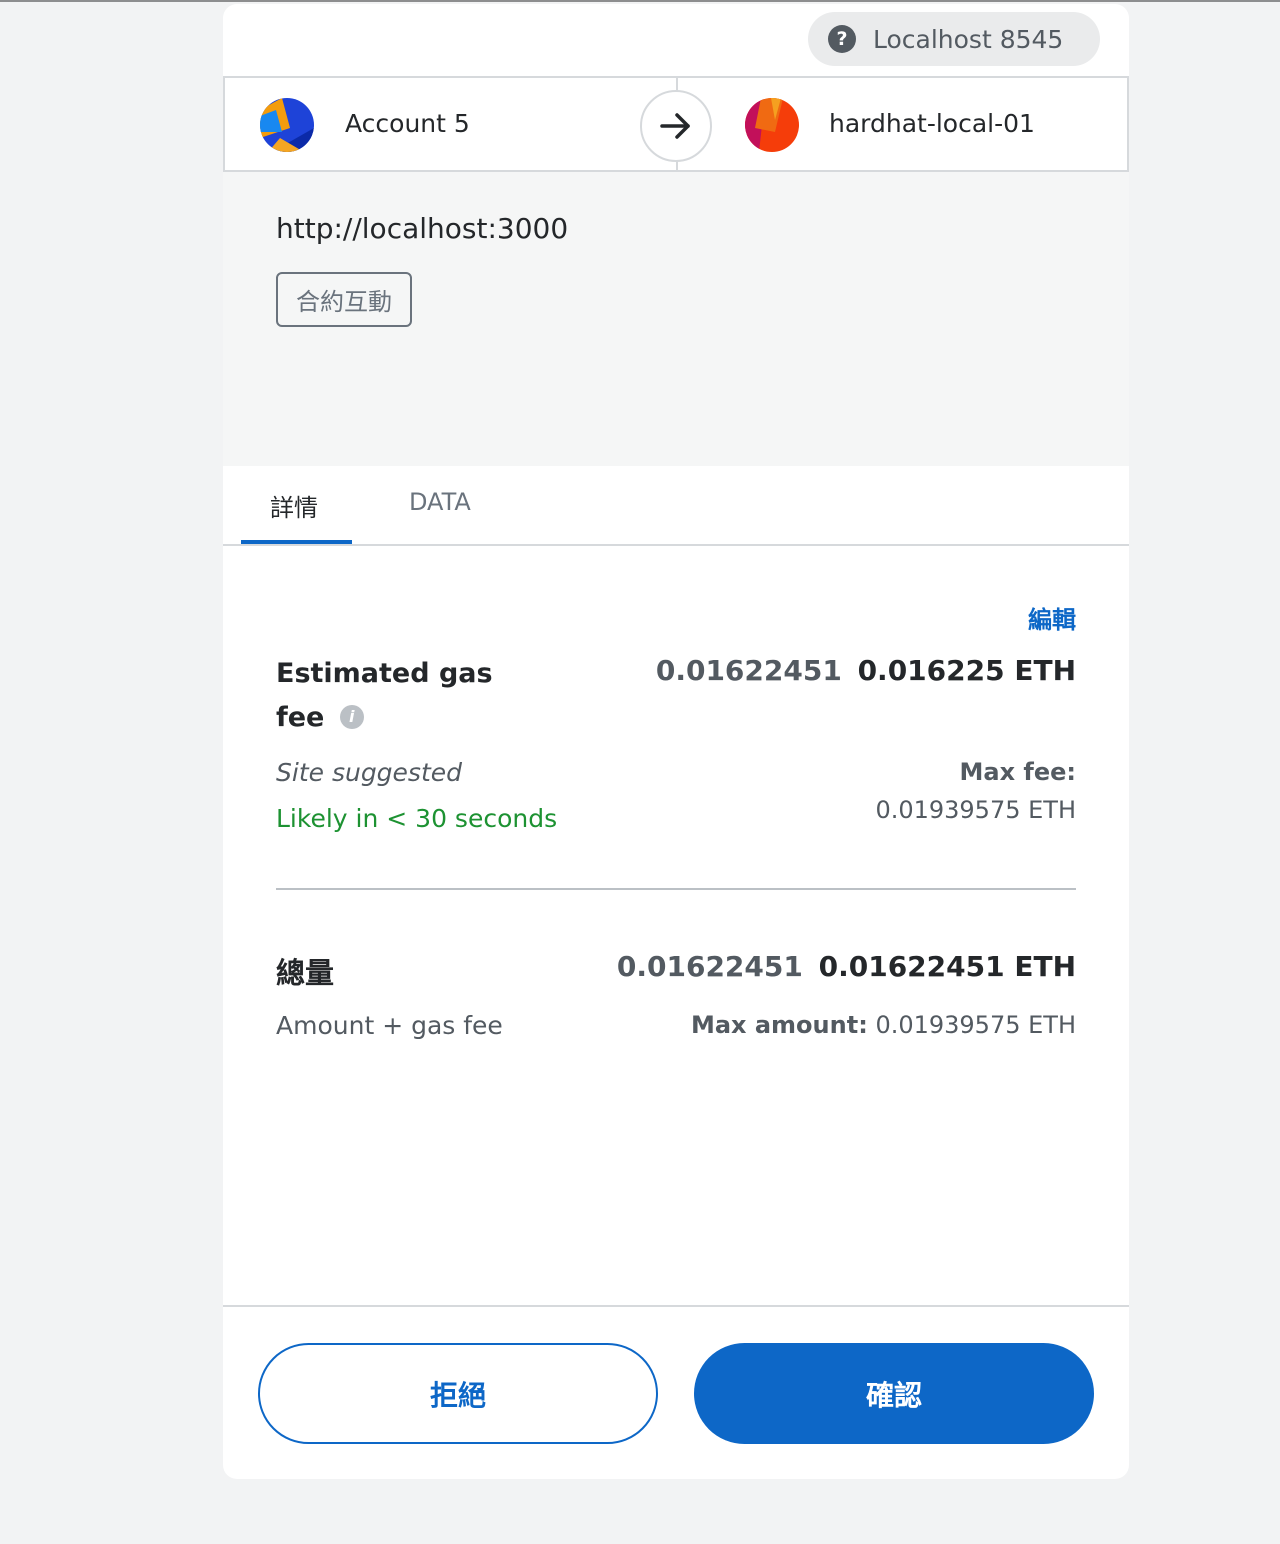 The height and width of the screenshot is (1544, 1280). I want to click on gas-label-line2: fee, so click(300, 717).